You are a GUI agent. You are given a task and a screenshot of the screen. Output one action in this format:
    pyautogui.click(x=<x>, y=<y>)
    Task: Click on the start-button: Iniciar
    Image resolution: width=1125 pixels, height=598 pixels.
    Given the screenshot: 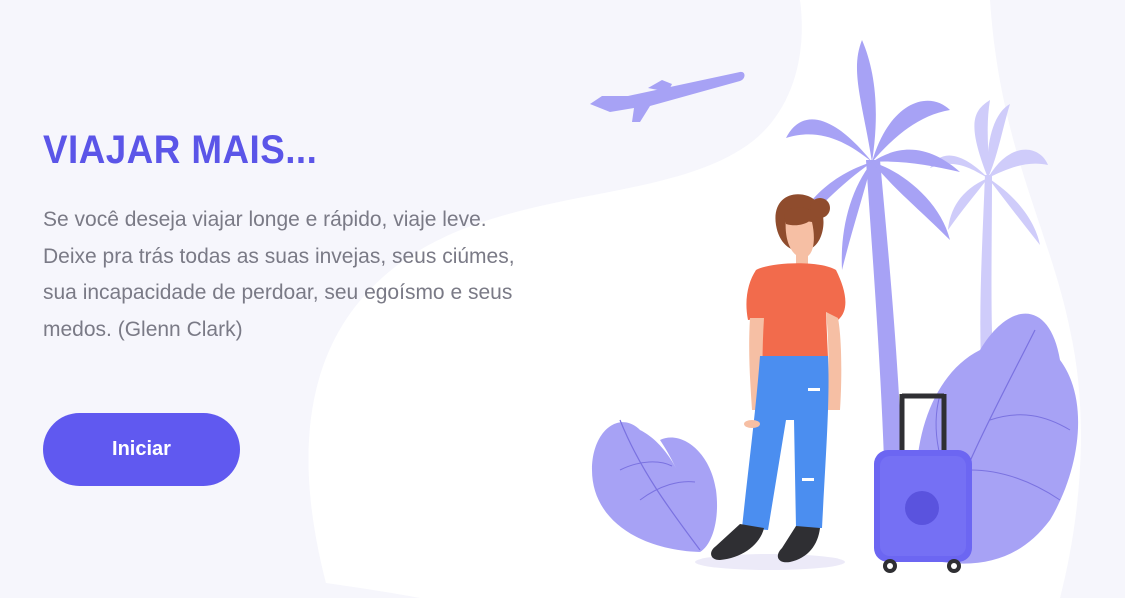 What is the action you would take?
    pyautogui.click(x=141, y=449)
    